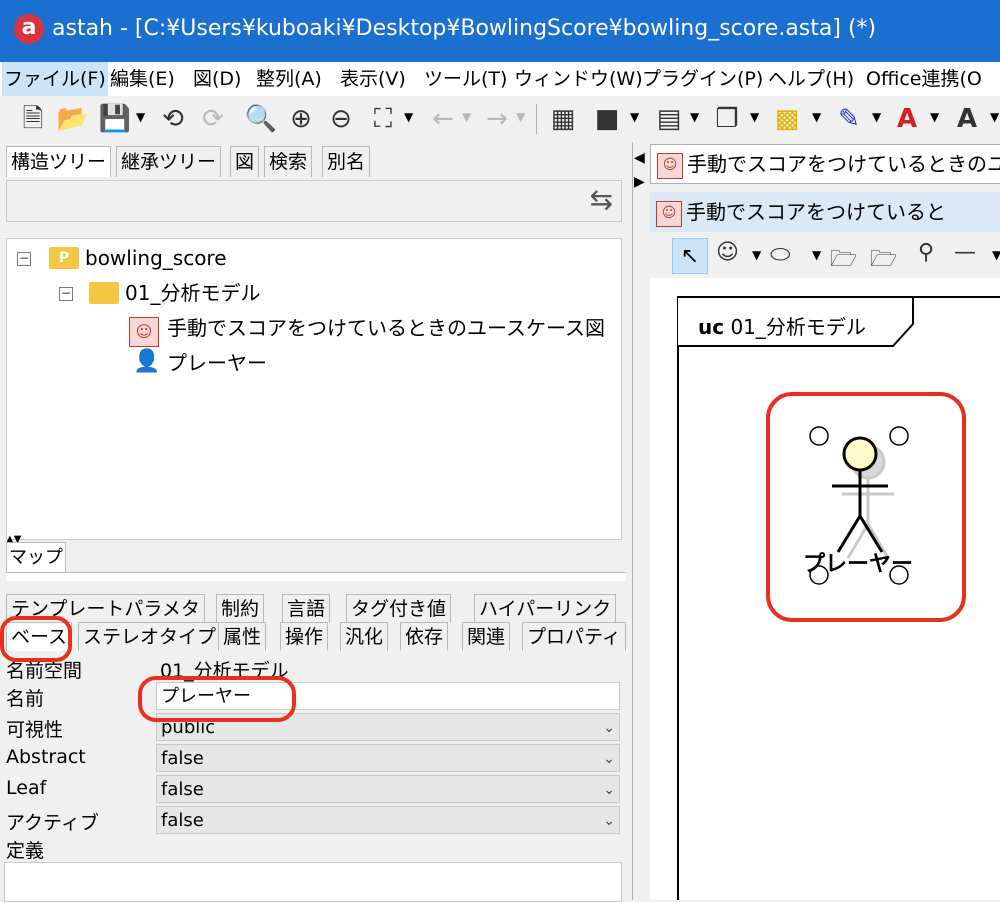 The width and height of the screenshot is (1000, 902). Describe the element at coordinates (288, 161) in the screenshot. I see `tab-search: 検索` at that location.